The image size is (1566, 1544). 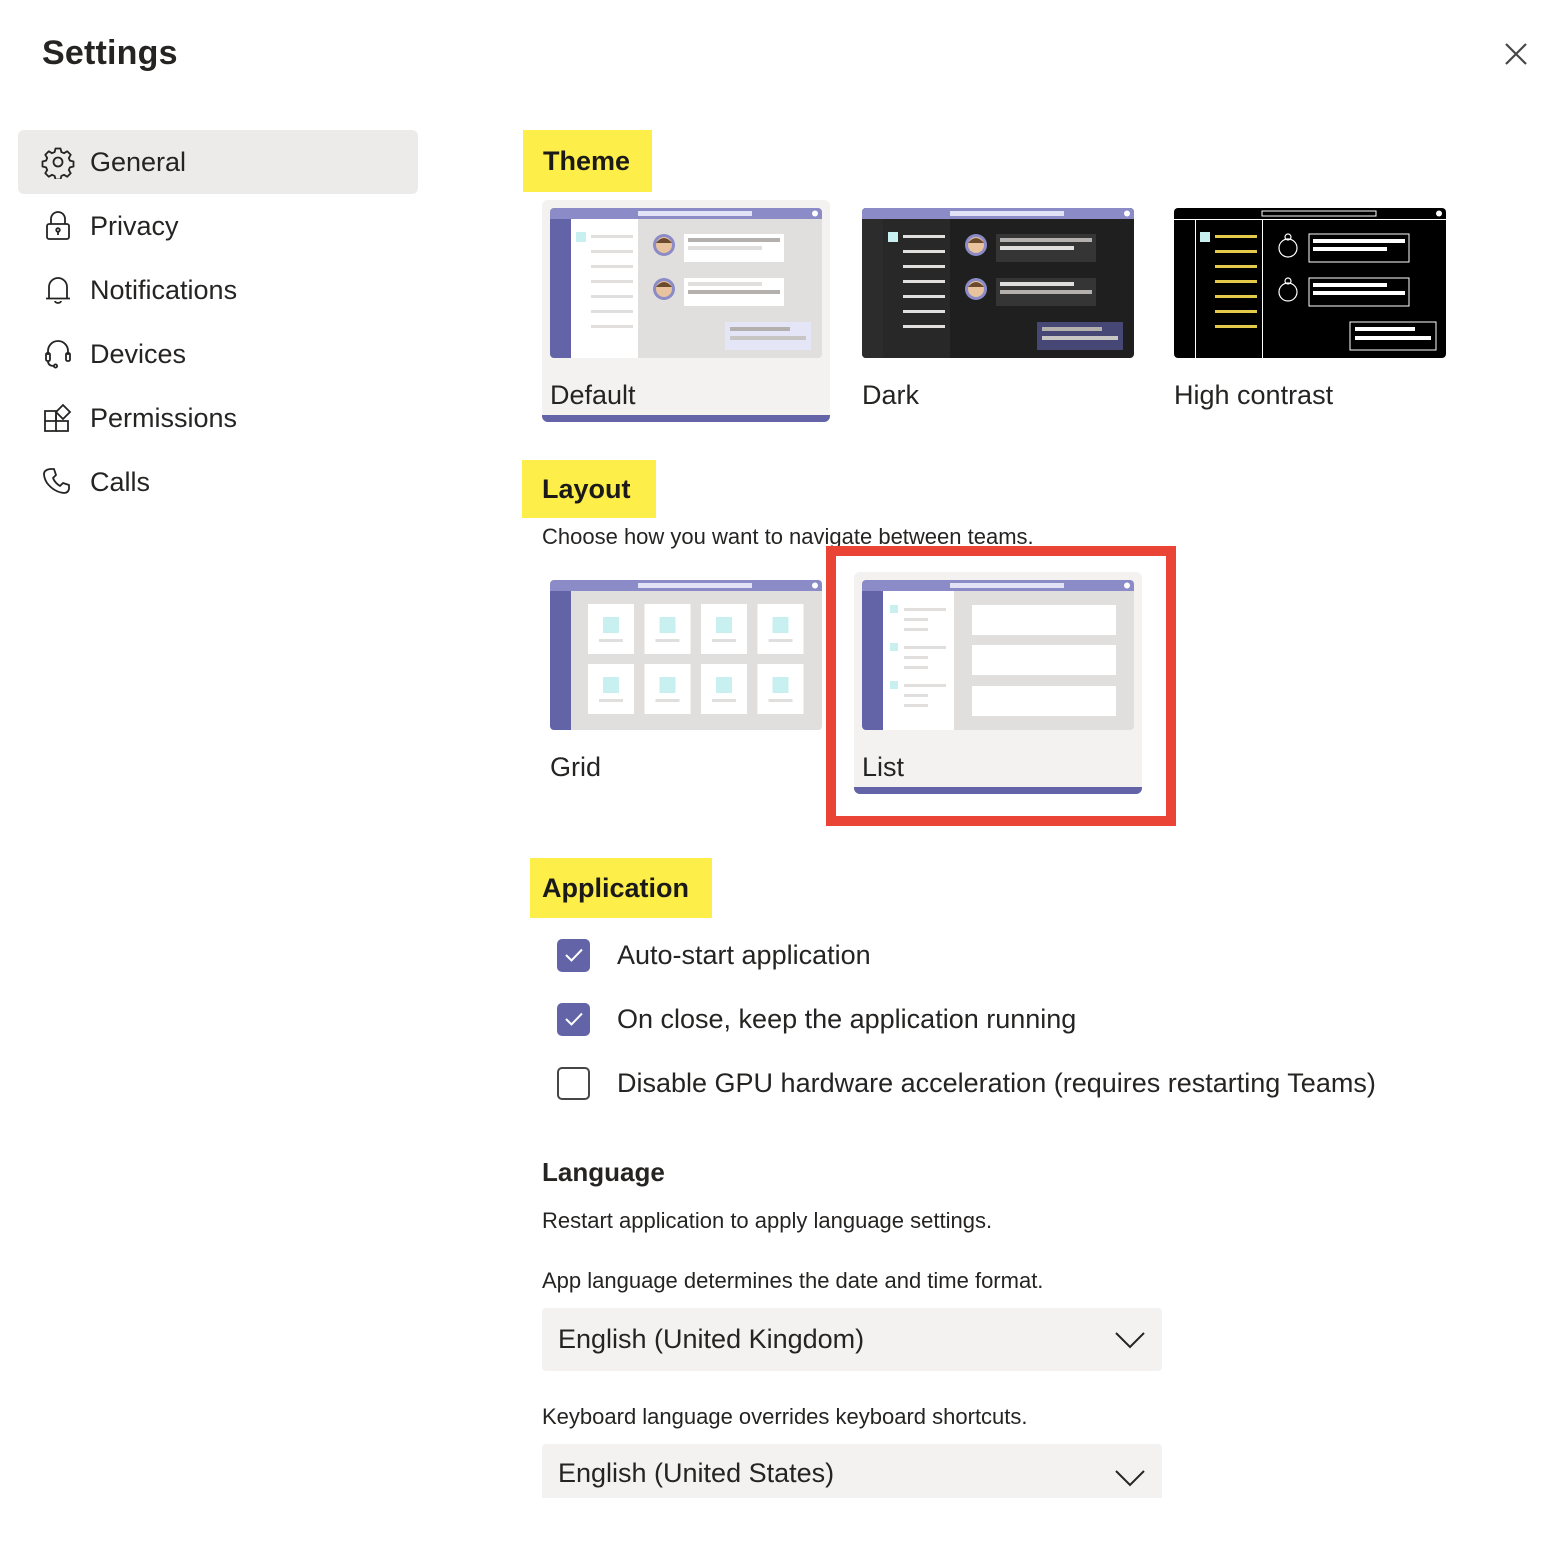 I want to click on apps-icon, so click(x=58, y=418).